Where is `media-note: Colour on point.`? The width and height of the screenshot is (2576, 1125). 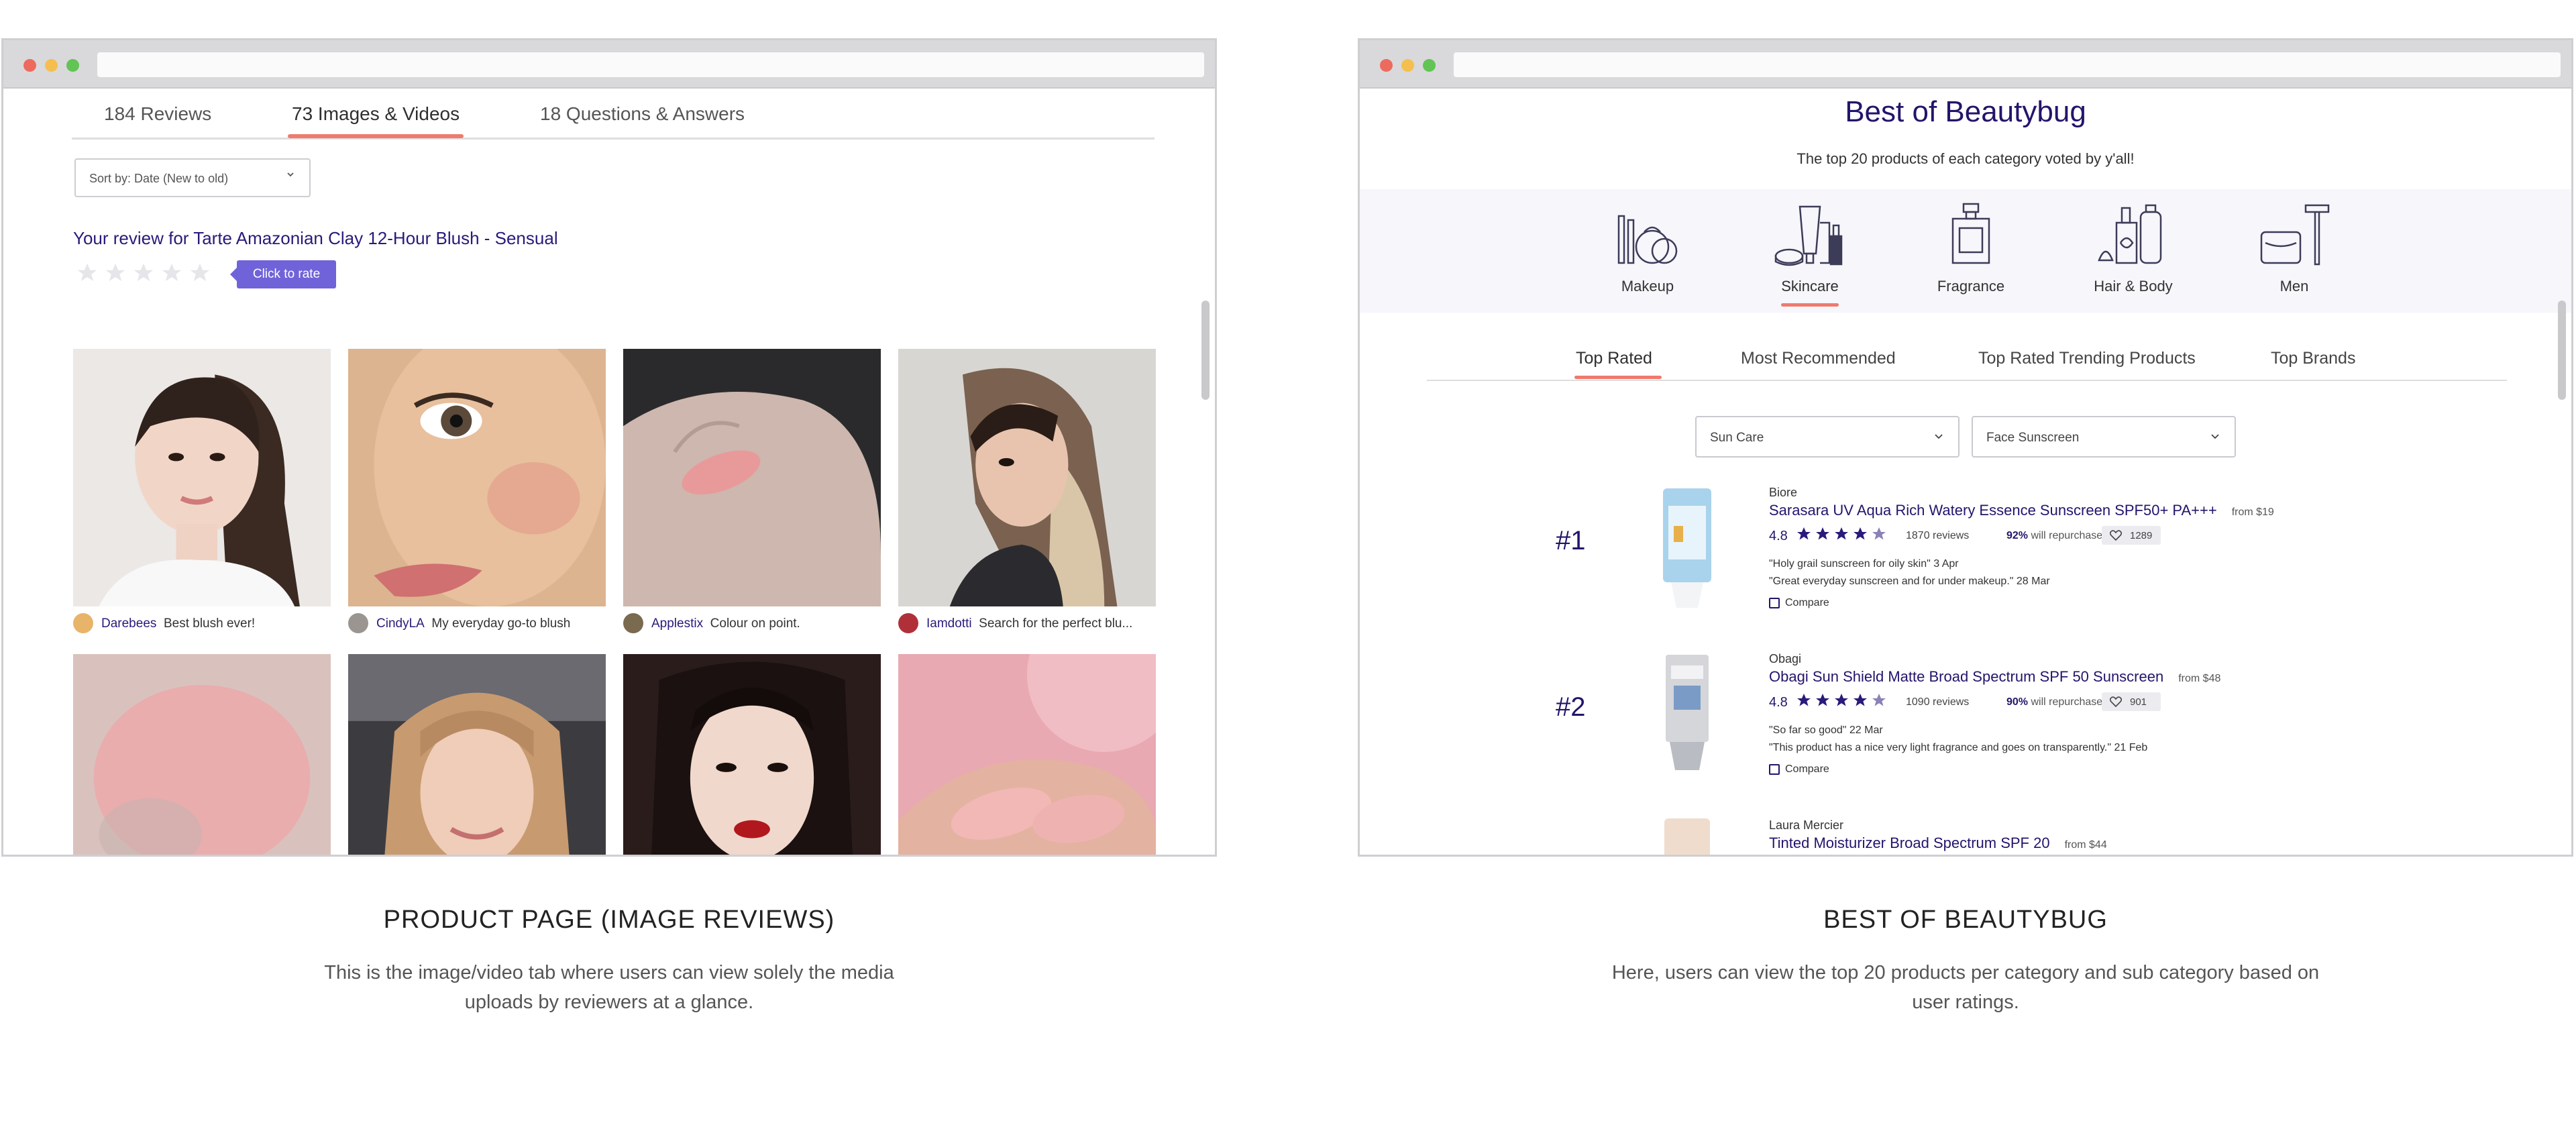
media-note: Colour on point. is located at coordinates (755, 624).